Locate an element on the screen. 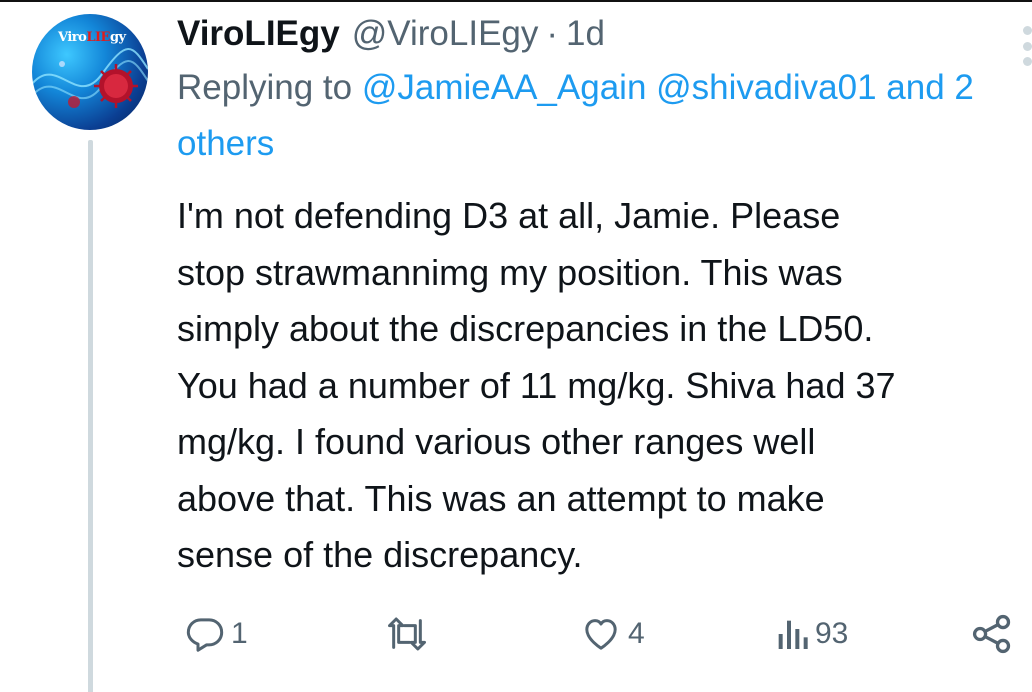 Image resolution: width=1032 pixels, height=692 pixels. heart-icon is located at coordinates (601, 634).